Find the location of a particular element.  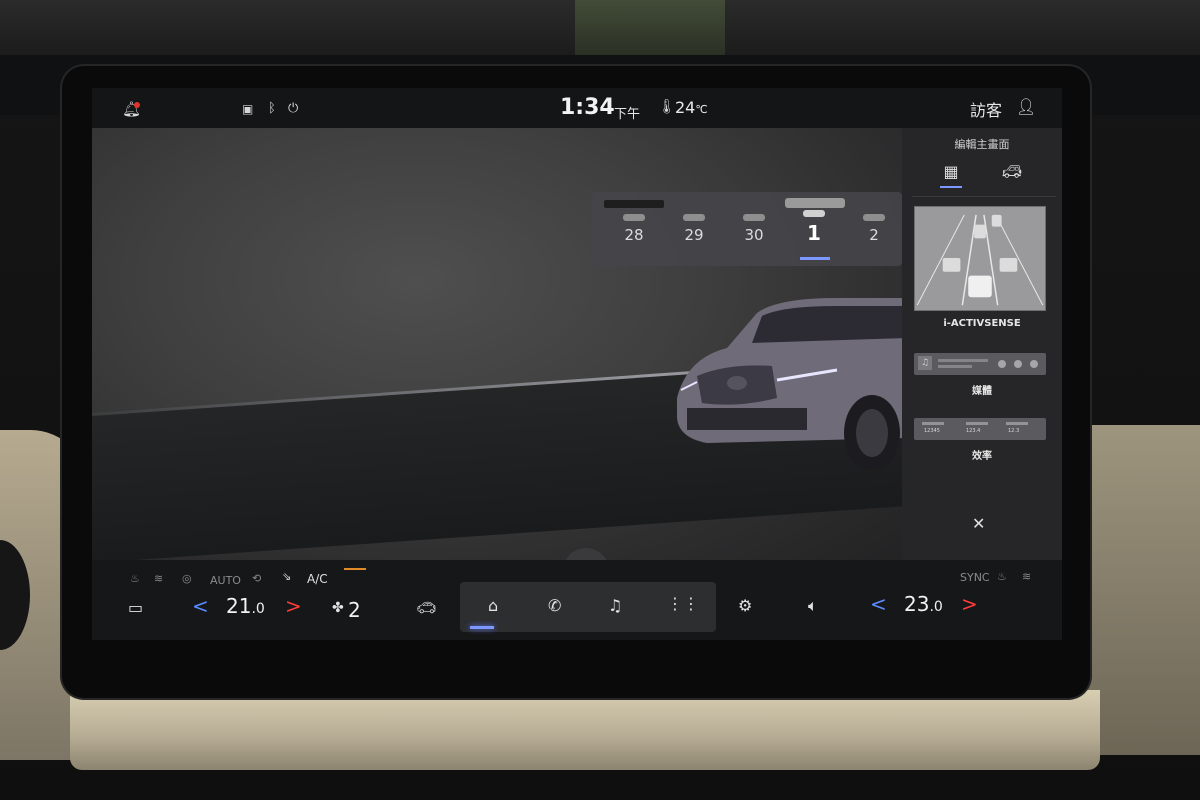

power-icon: ⏻ is located at coordinates (293, 108).